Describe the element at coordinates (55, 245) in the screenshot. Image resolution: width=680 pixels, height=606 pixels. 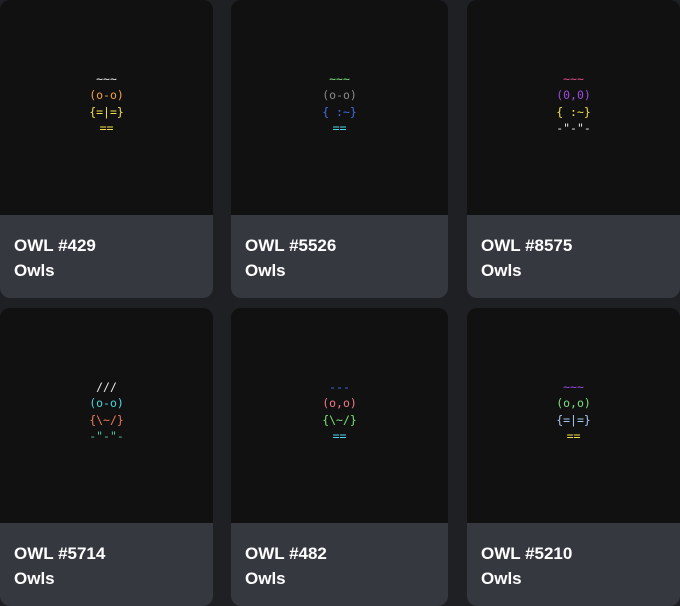
I see `owl-title: OWL #429` at that location.